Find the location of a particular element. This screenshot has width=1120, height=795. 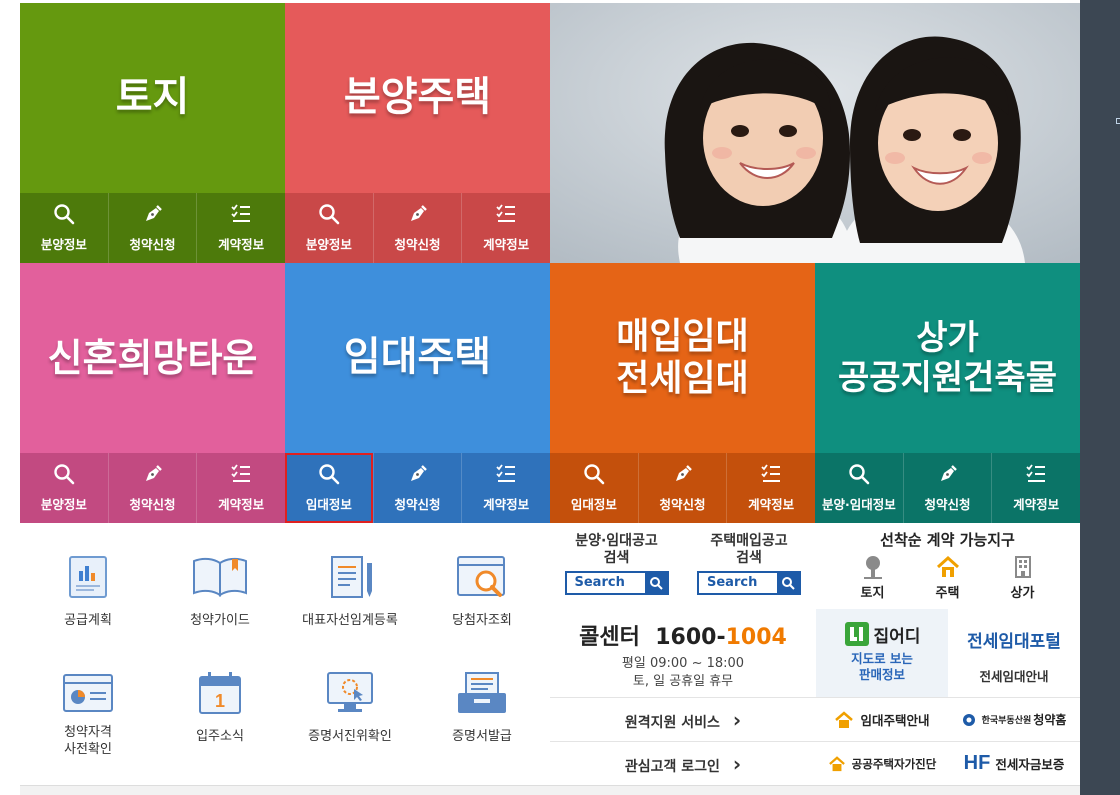

winner-lookup-link: 당첨자조회 is located at coordinates (482, 591).